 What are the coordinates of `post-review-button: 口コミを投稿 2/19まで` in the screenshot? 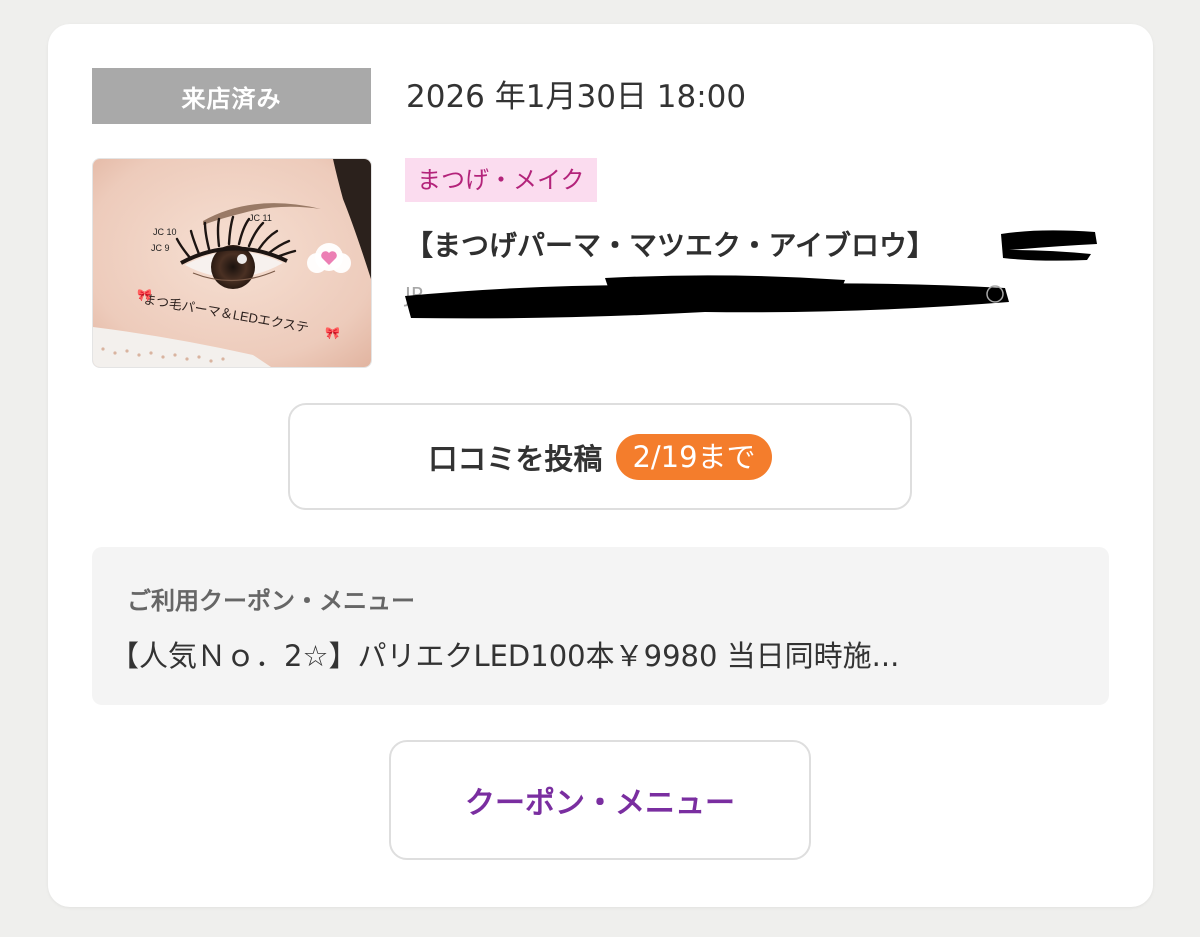 It's located at (600, 456).